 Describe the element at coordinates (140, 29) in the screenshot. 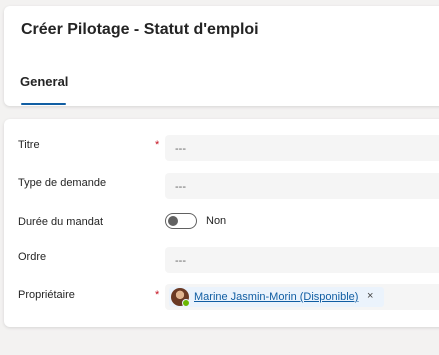

I see `page-title: Créer Pilotage - Statut d'emploi` at that location.